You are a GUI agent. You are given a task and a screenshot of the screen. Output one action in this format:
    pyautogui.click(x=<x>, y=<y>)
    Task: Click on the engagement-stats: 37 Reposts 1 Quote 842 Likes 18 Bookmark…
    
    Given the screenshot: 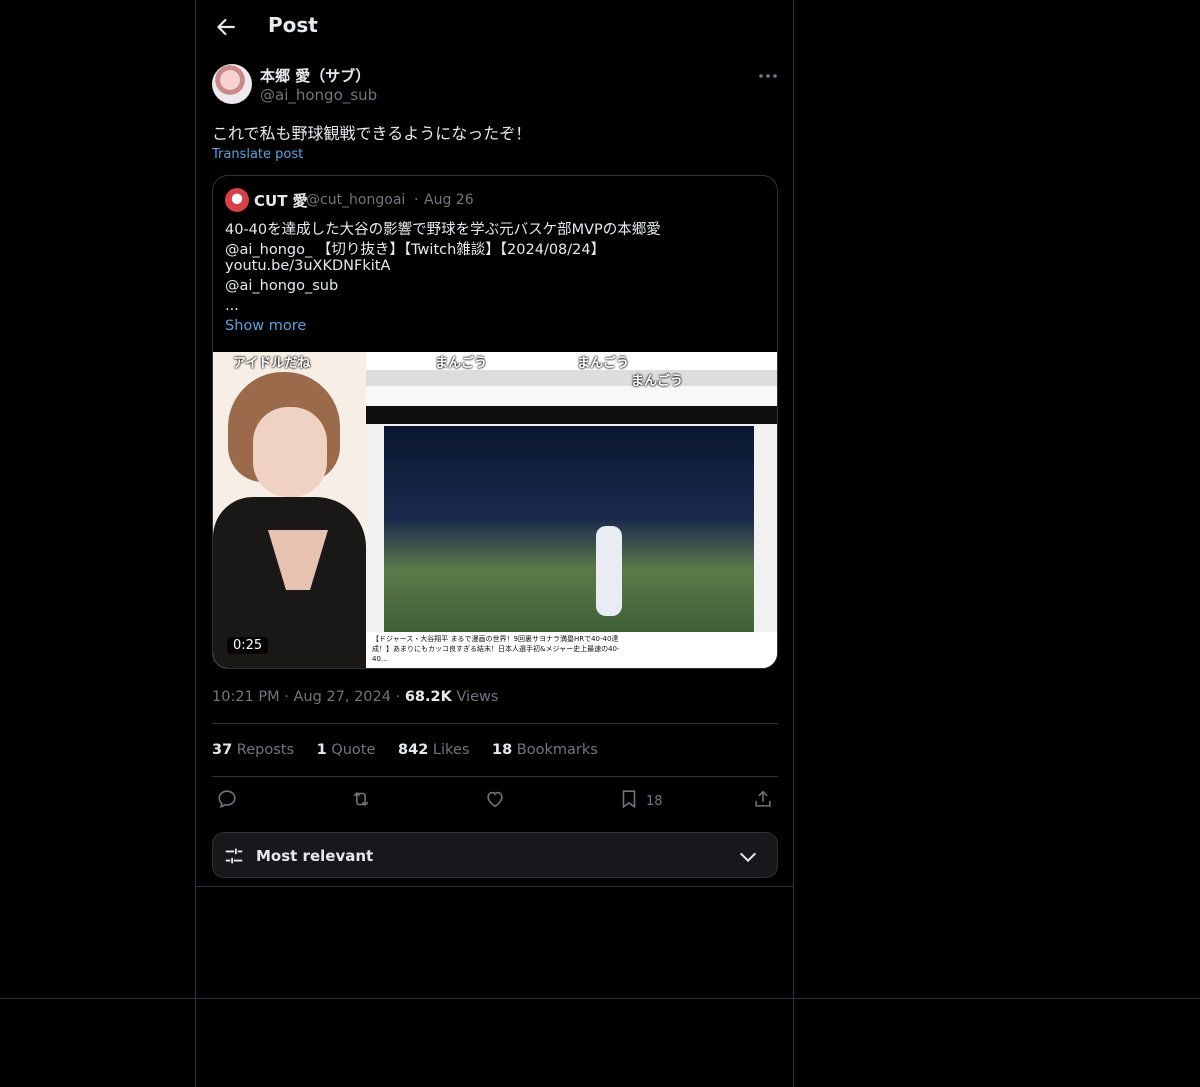 What is the action you would take?
    pyautogui.click(x=414, y=750)
    